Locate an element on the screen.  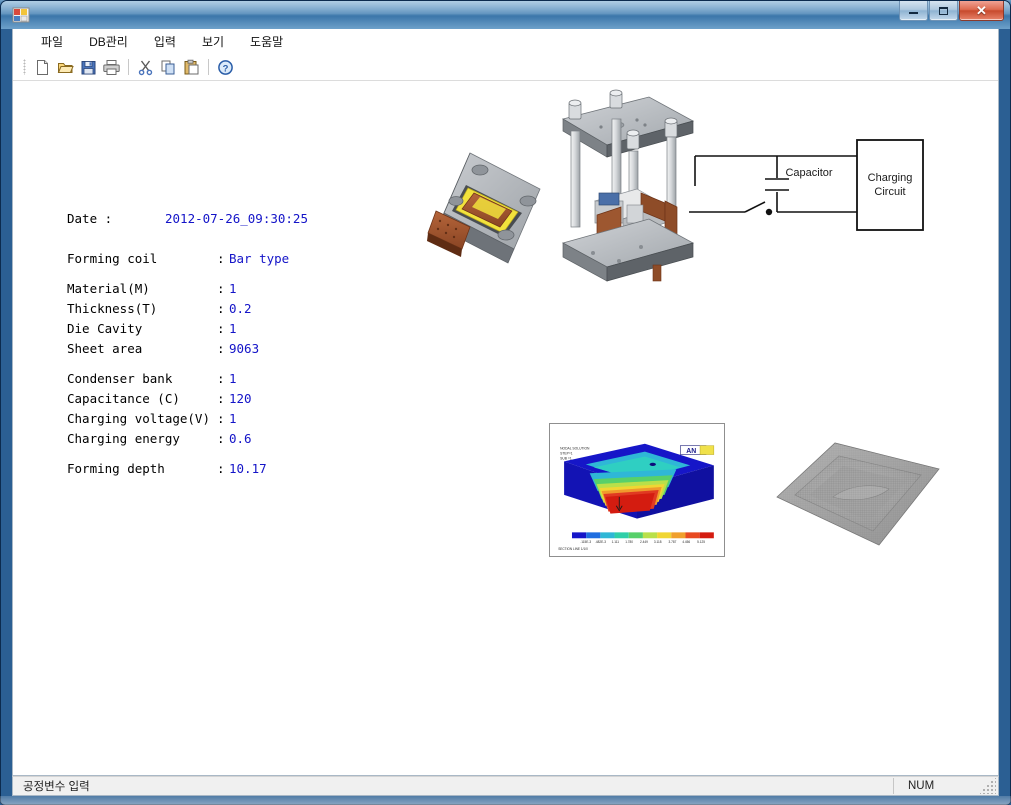
fea-legend-tick-3: 1.780 is located at coordinates (629, 542).